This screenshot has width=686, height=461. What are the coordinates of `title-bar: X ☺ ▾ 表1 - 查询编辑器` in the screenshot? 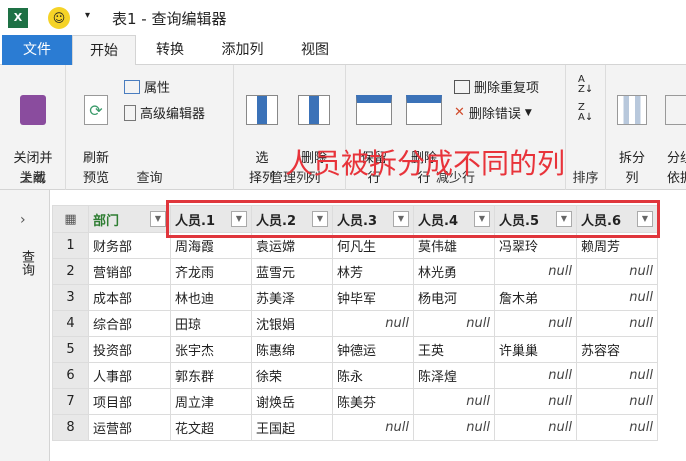 It's located at (343, 17).